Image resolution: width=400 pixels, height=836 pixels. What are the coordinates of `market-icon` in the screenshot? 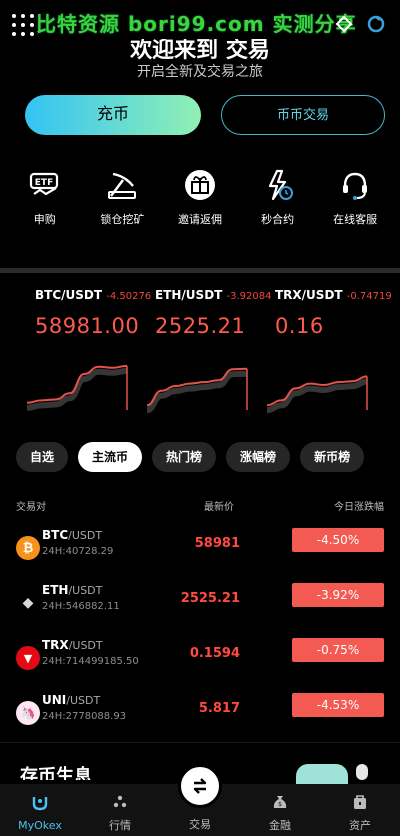 It's located at (120, 801).